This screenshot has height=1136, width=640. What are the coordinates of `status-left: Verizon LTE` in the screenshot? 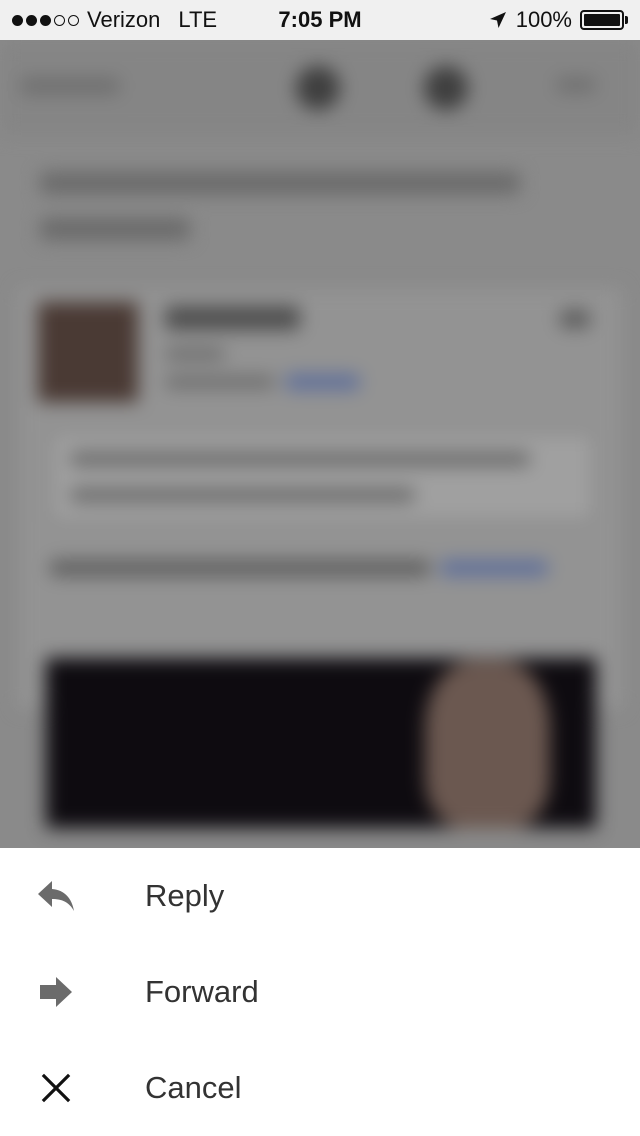 It's located at (114, 20).